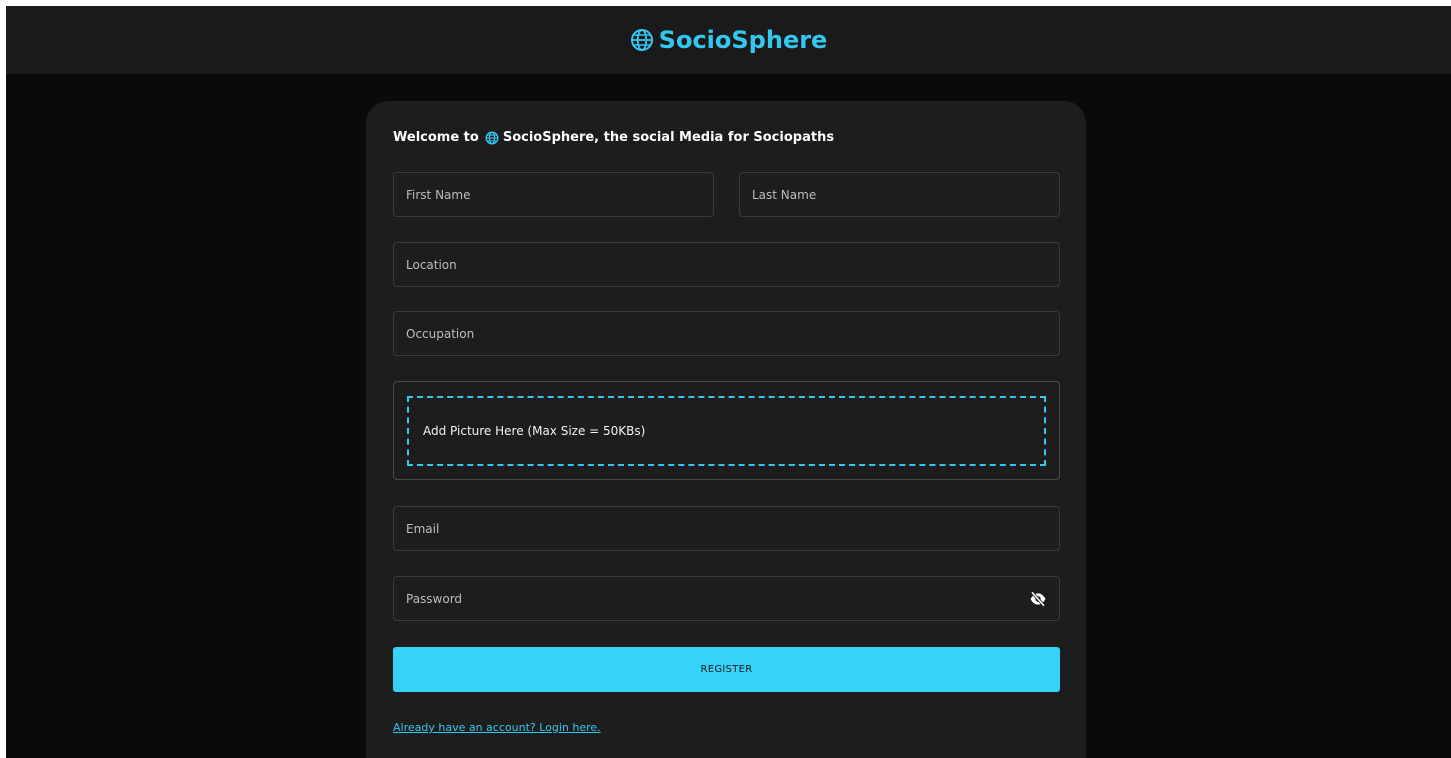  I want to click on password-field: Password, so click(726, 598).